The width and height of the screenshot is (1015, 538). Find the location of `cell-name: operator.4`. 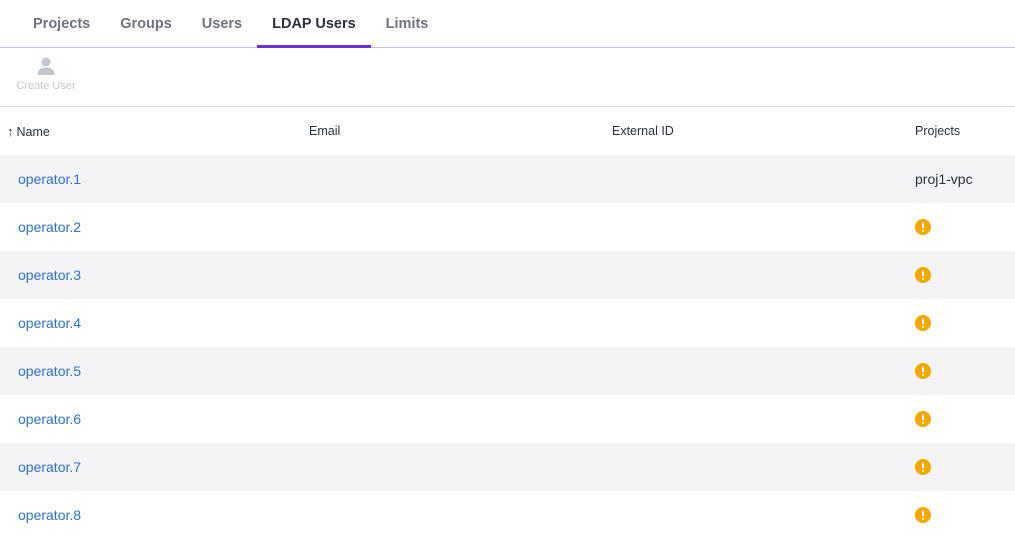

cell-name: operator.4 is located at coordinates (151, 323).